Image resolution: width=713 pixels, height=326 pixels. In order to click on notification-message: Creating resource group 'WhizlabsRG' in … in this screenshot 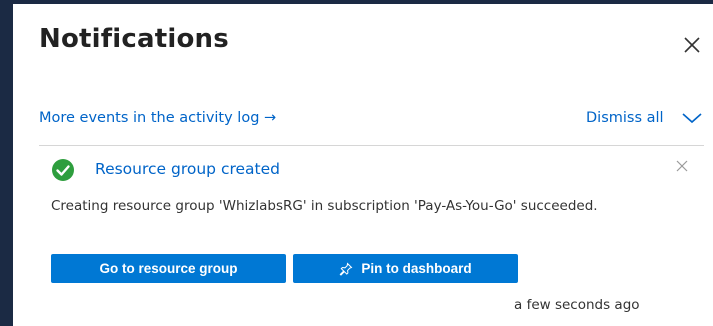, I will do `click(324, 206)`.